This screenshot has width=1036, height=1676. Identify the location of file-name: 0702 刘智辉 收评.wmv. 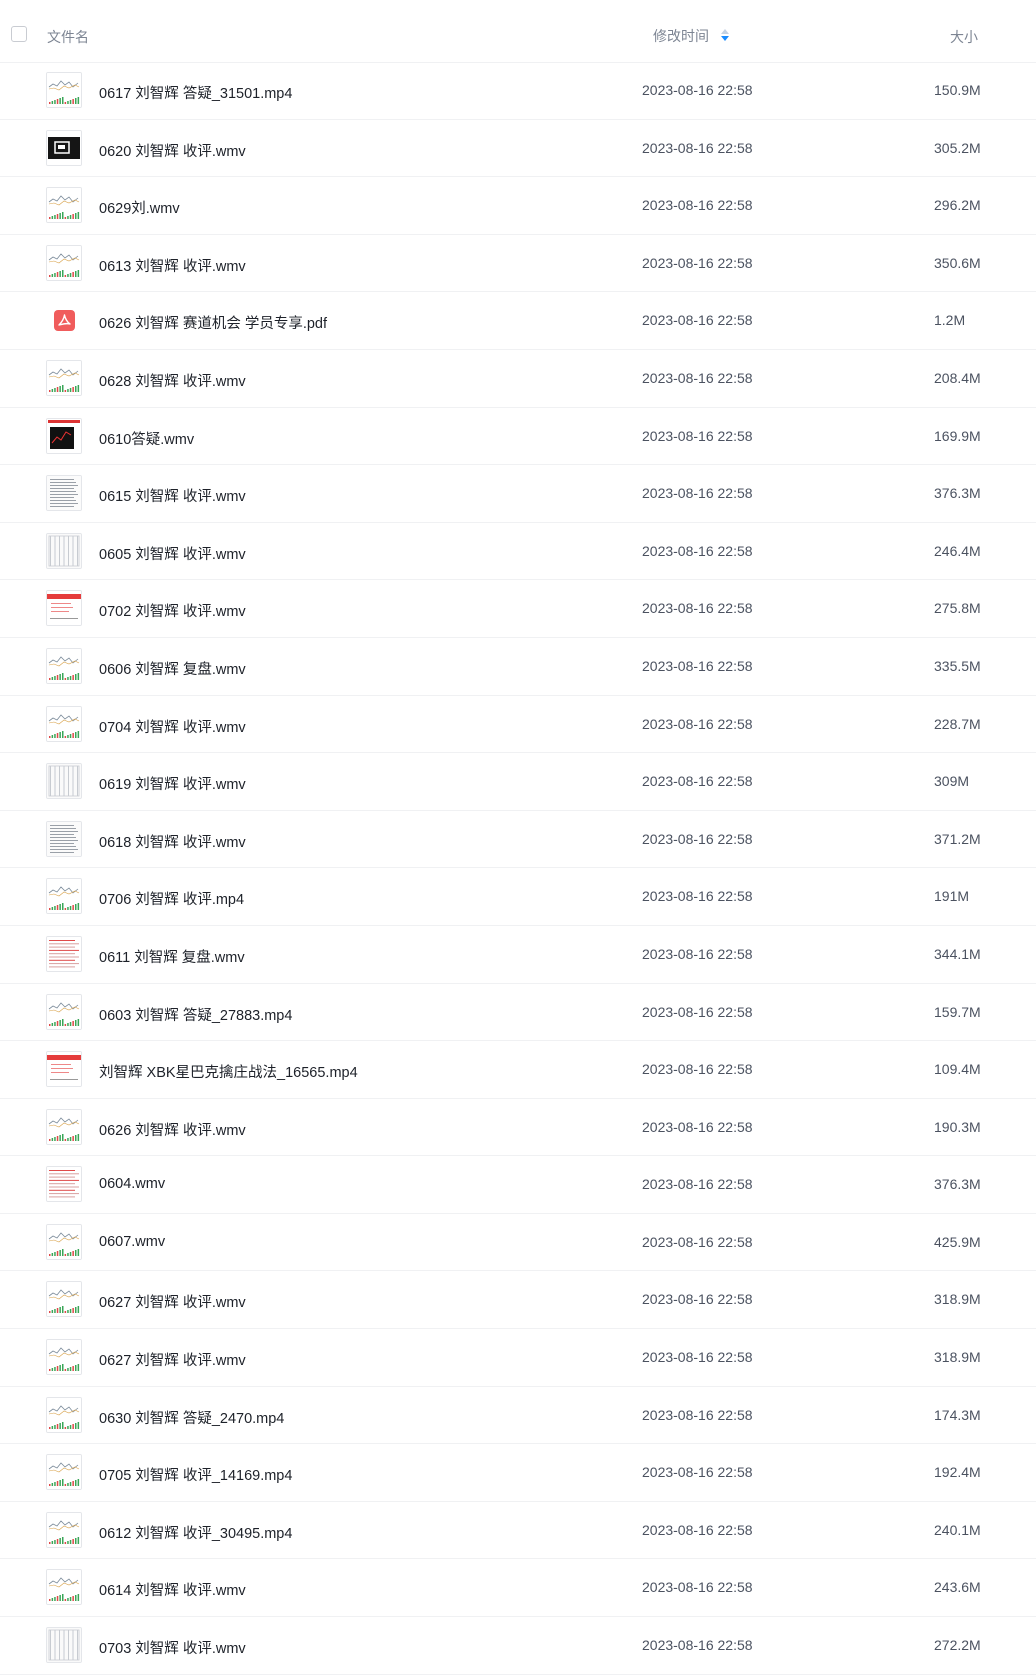
(172, 610).